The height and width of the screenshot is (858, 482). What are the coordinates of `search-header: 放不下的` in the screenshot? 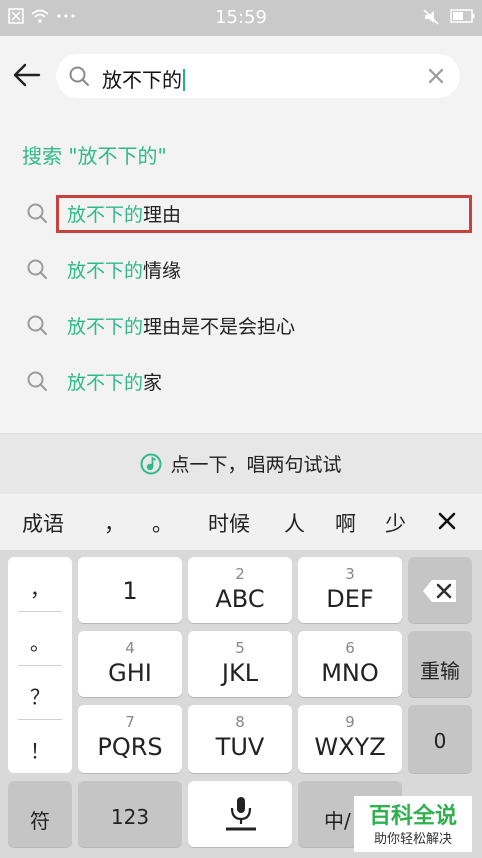 It's located at (241, 76).